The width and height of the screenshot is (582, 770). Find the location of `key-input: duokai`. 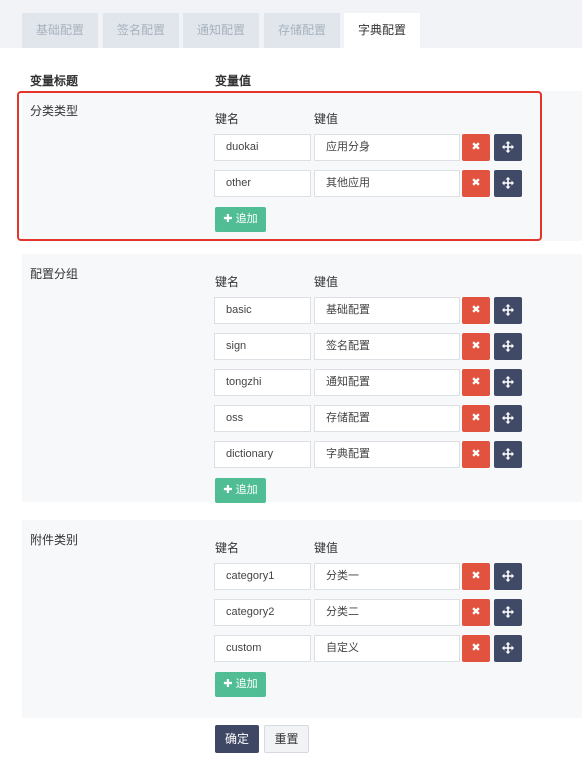

key-input: duokai is located at coordinates (262, 147).